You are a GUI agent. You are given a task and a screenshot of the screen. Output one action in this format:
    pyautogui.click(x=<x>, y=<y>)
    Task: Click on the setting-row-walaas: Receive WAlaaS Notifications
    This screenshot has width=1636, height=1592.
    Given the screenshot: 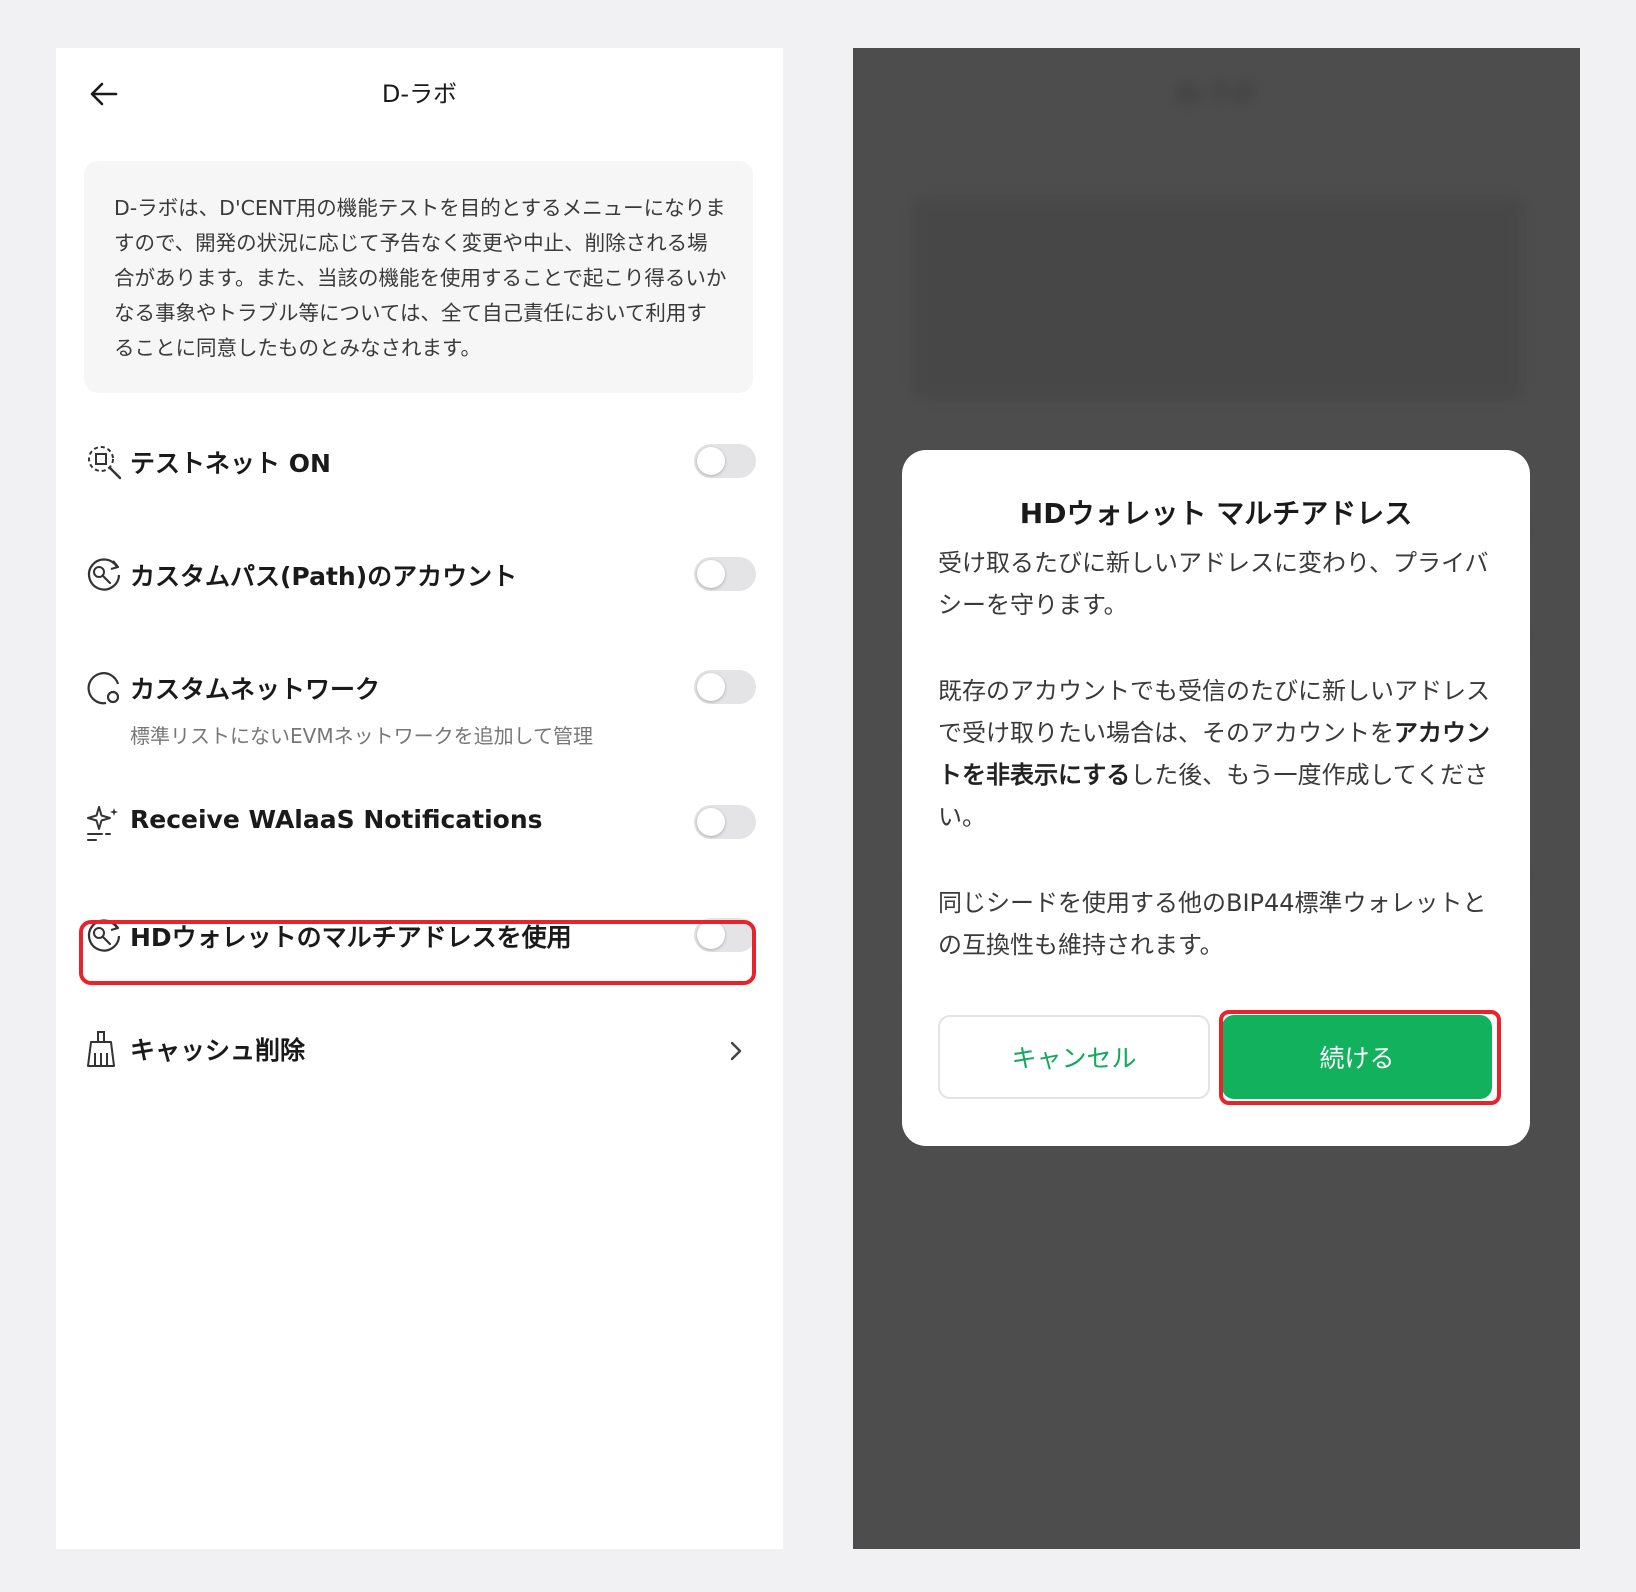 What is the action you would take?
    pyautogui.click(x=420, y=823)
    